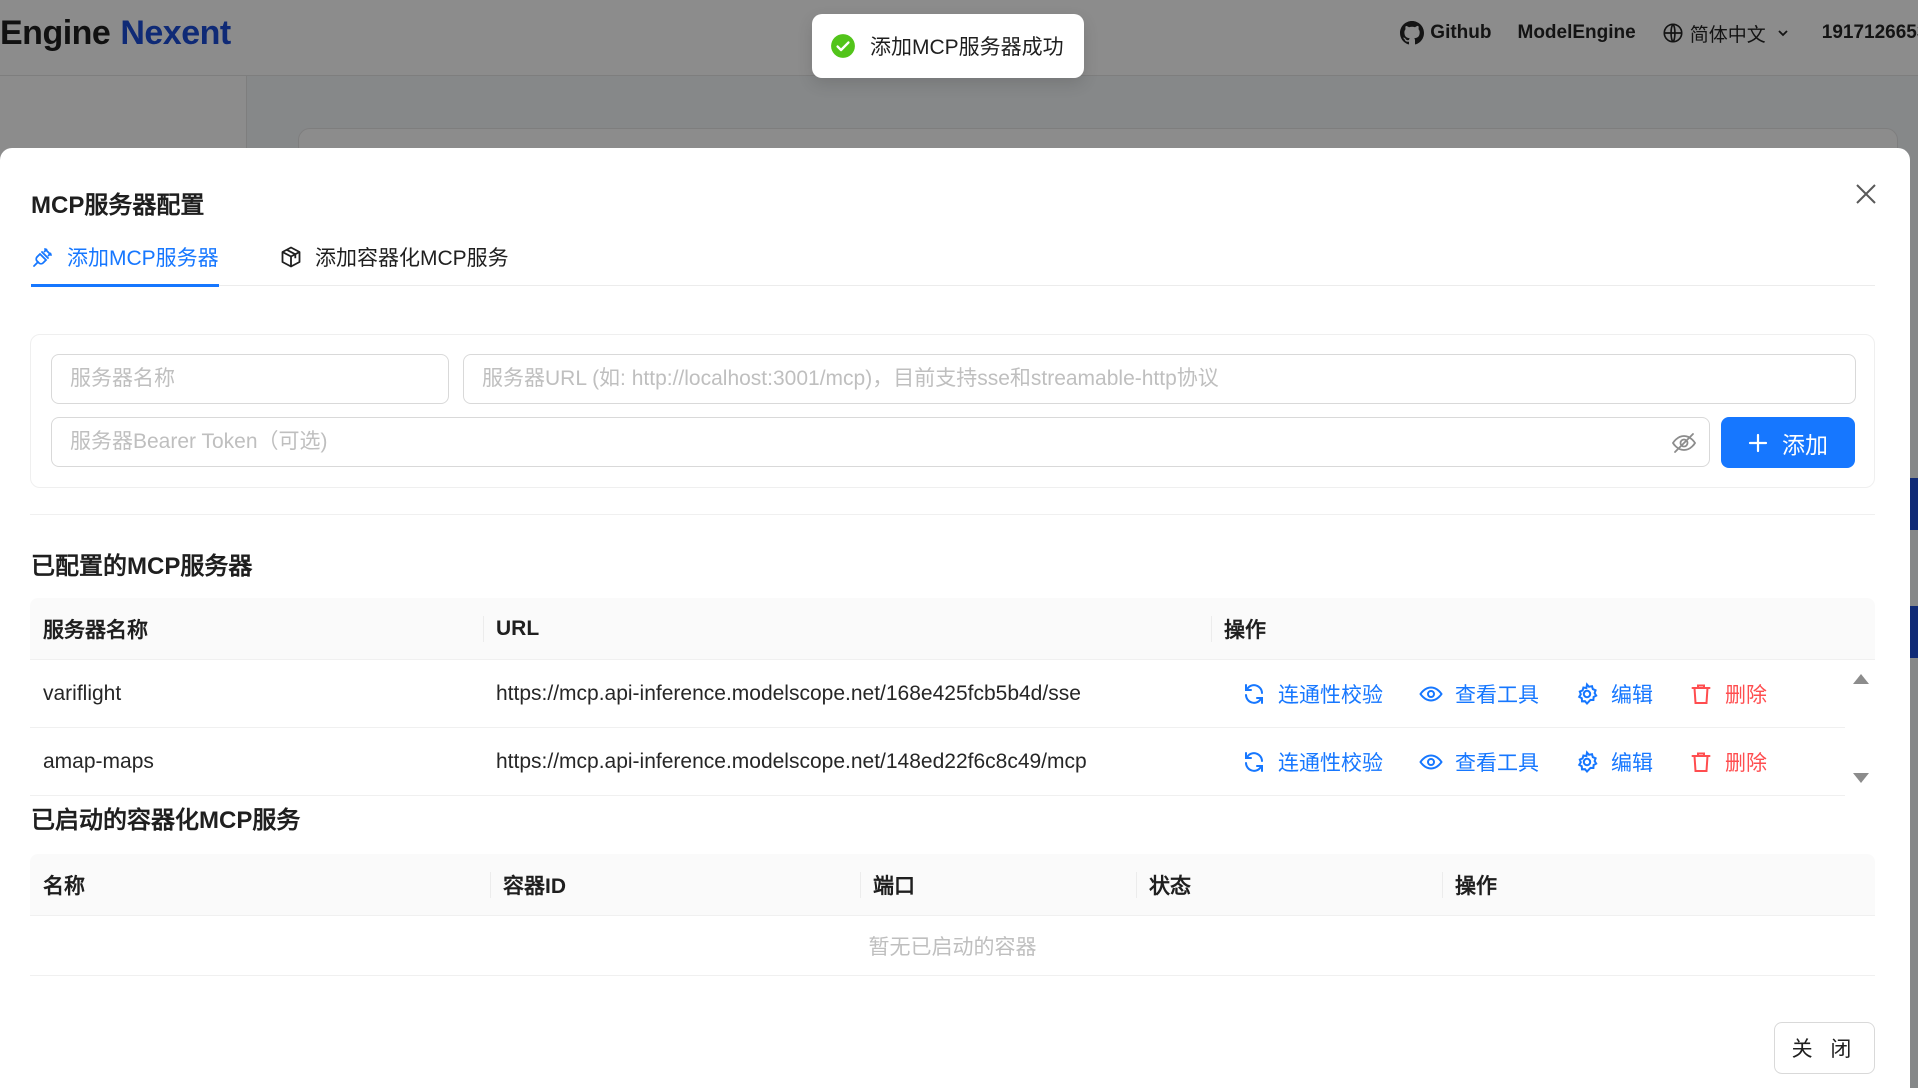  I want to click on column-header: 状态, so click(1289, 885).